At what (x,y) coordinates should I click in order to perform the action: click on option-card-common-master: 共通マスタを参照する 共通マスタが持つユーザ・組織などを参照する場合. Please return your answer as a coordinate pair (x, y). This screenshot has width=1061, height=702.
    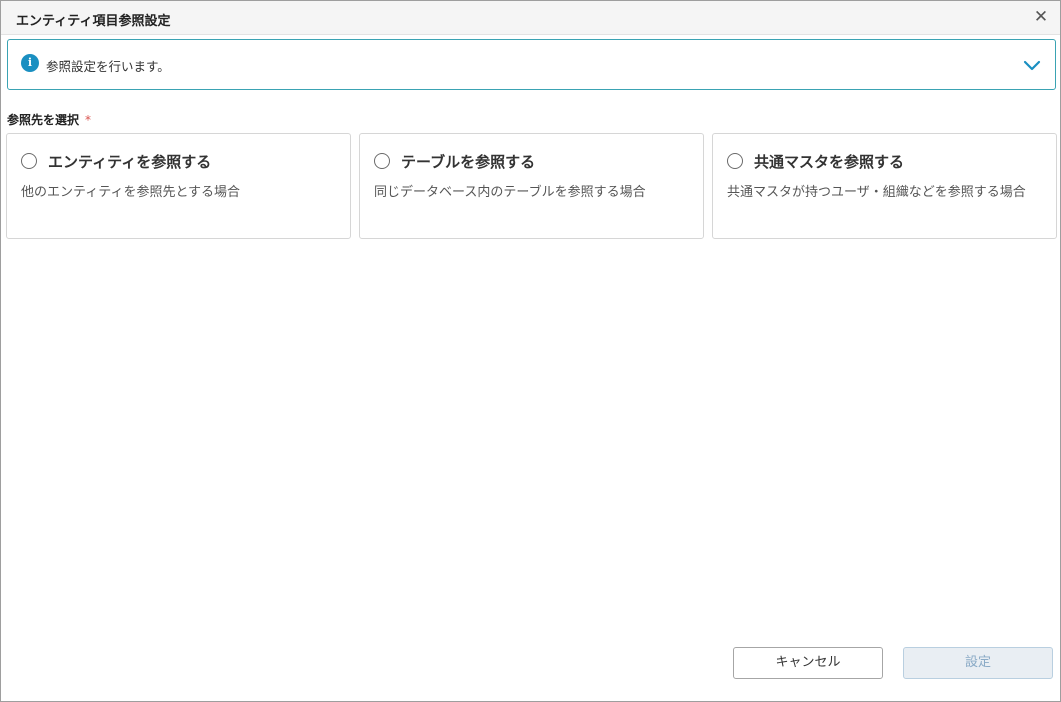
    Looking at the image, I should click on (884, 186).